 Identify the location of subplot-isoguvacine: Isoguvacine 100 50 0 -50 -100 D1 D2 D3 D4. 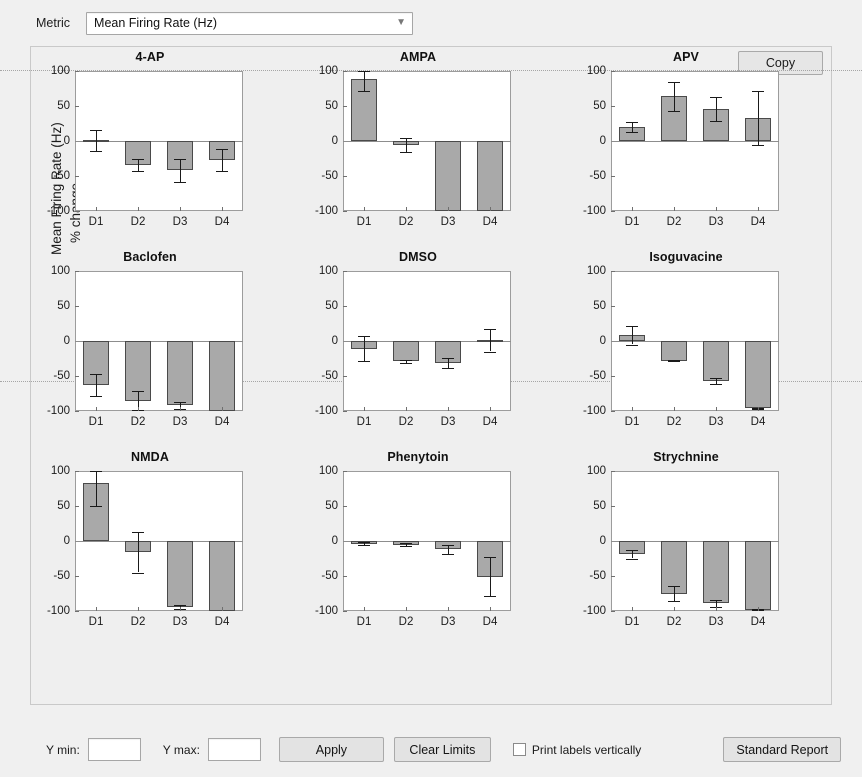
(686, 348).